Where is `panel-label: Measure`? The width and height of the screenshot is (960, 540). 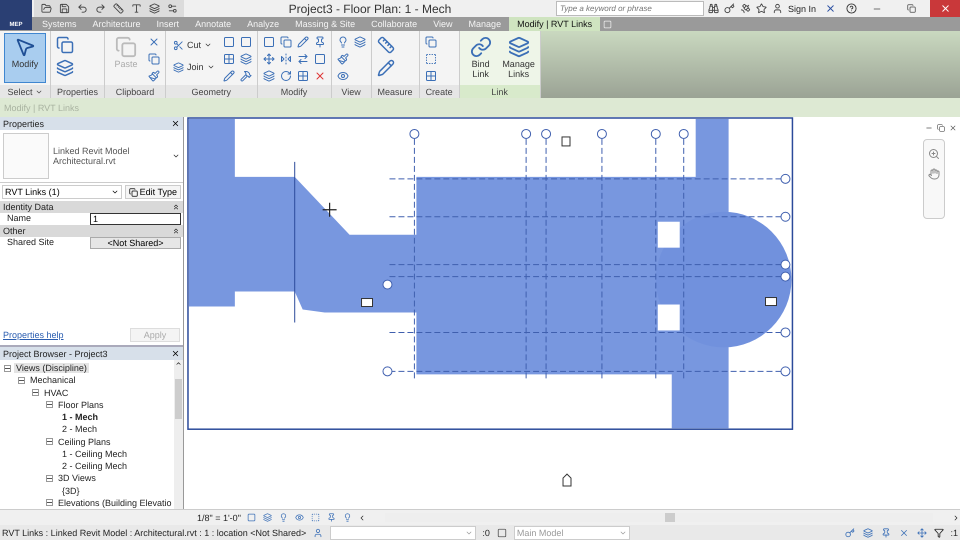
panel-label: Measure is located at coordinates (395, 91).